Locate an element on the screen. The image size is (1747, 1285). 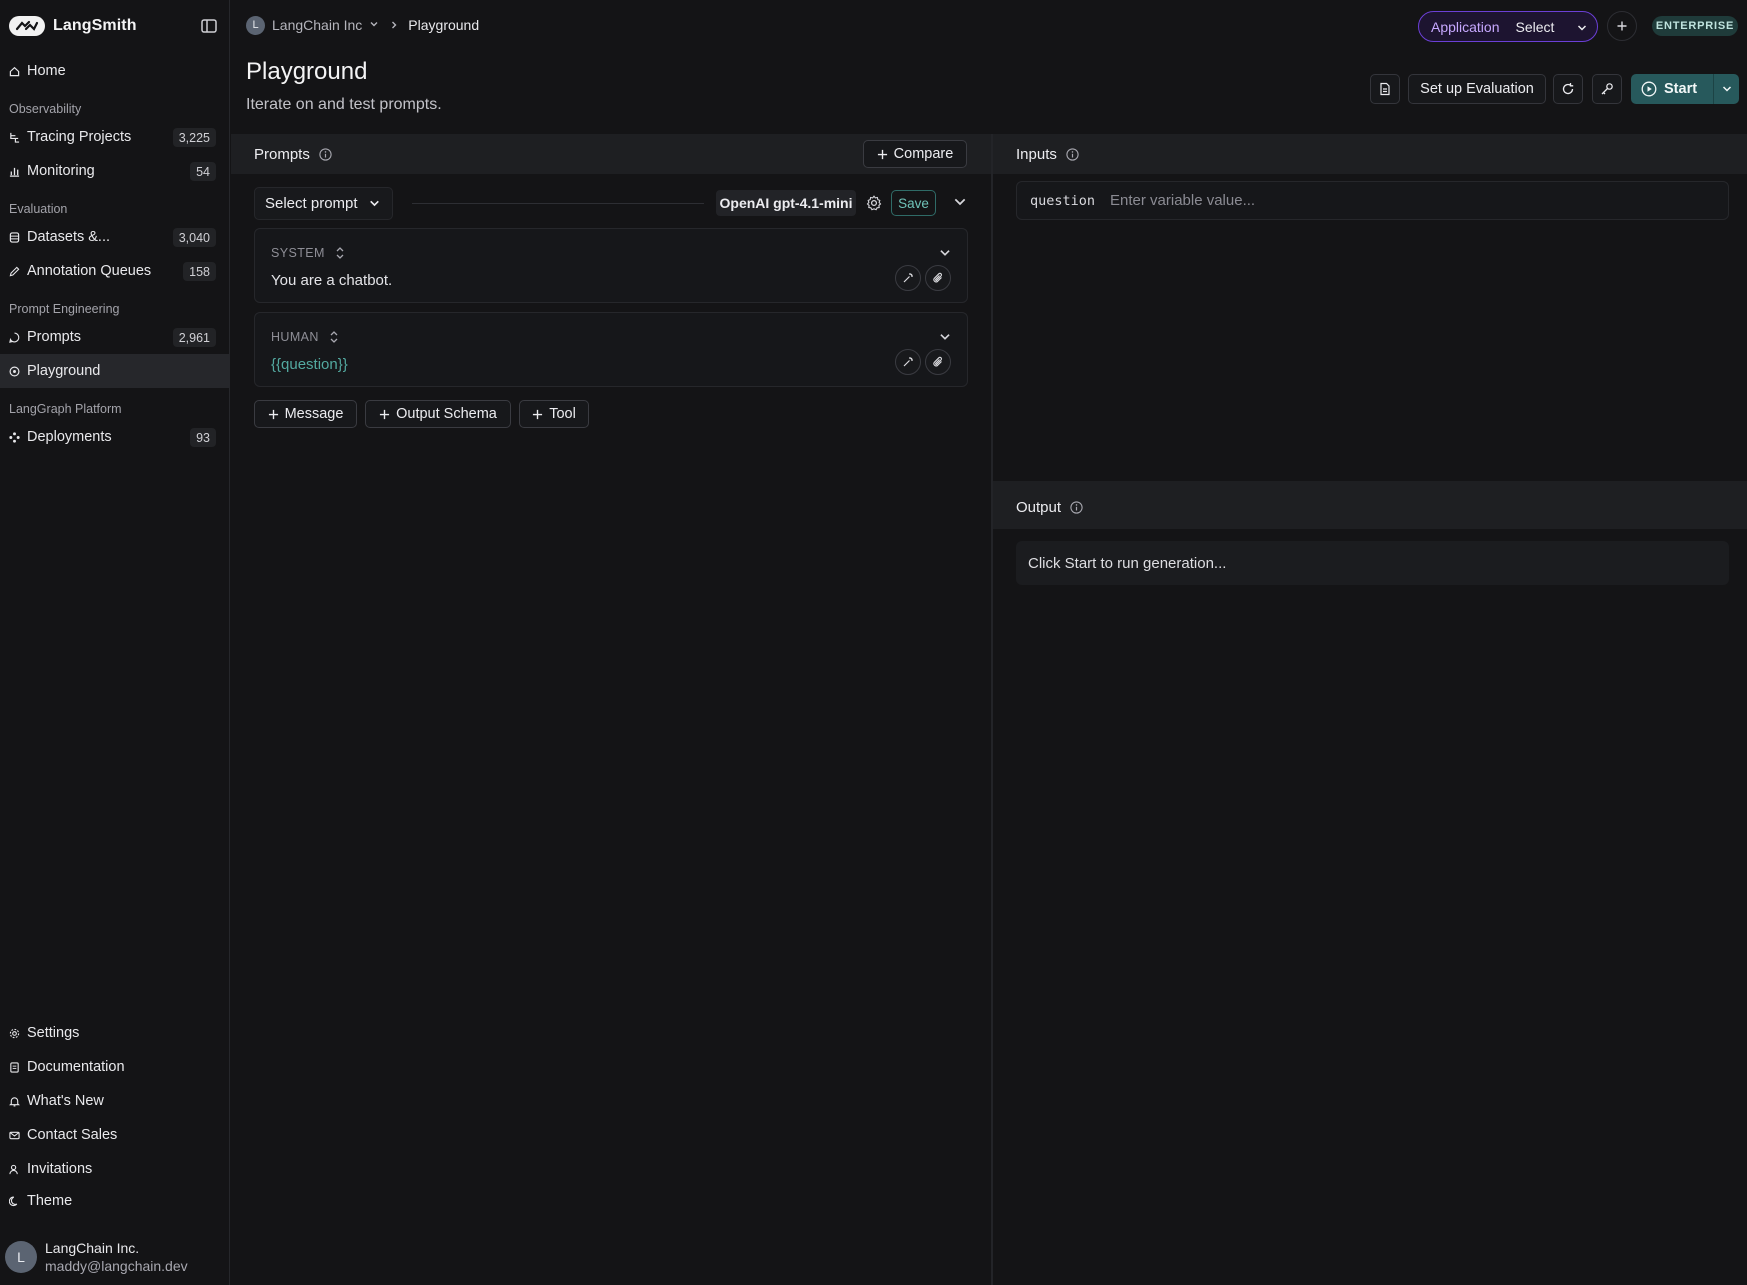
add-output-schema-button: Output Schema is located at coordinates (438, 414).